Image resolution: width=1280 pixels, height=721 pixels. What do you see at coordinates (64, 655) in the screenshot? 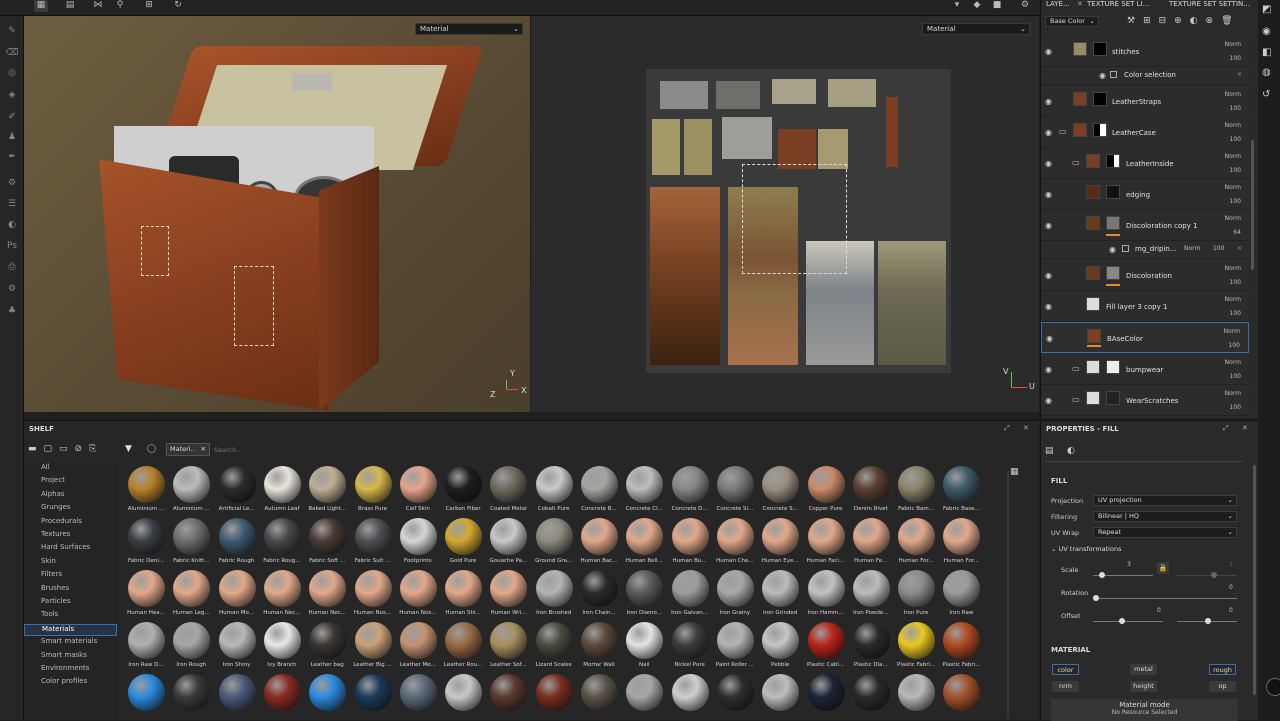
I see `shelf-category-smart-masks: Smart masks` at bounding box center [64, 655].